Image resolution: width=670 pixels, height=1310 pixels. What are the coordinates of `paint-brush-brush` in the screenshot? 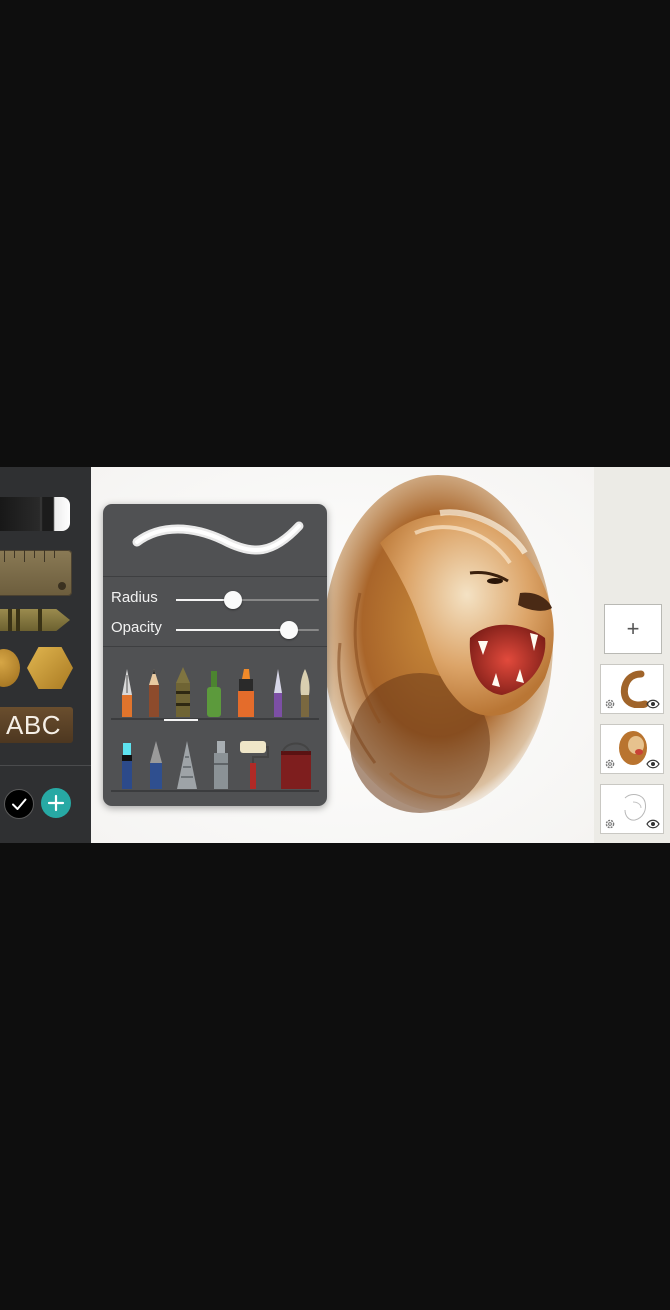 It's located at (305, 691).